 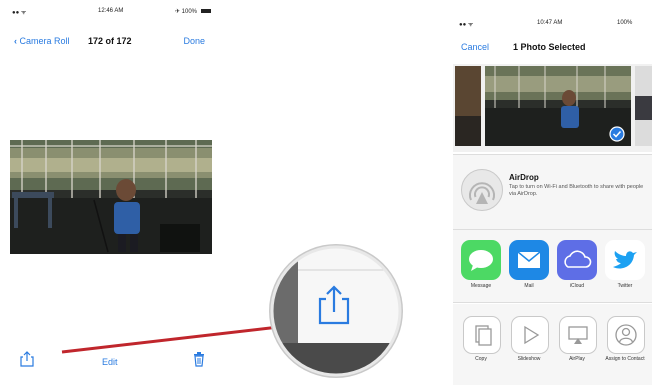 What do you see at coordinates (625, 359) in the screenshot?
I see `action-label-assign-contact: Assign to Contact` at bounding box center [625, 359].